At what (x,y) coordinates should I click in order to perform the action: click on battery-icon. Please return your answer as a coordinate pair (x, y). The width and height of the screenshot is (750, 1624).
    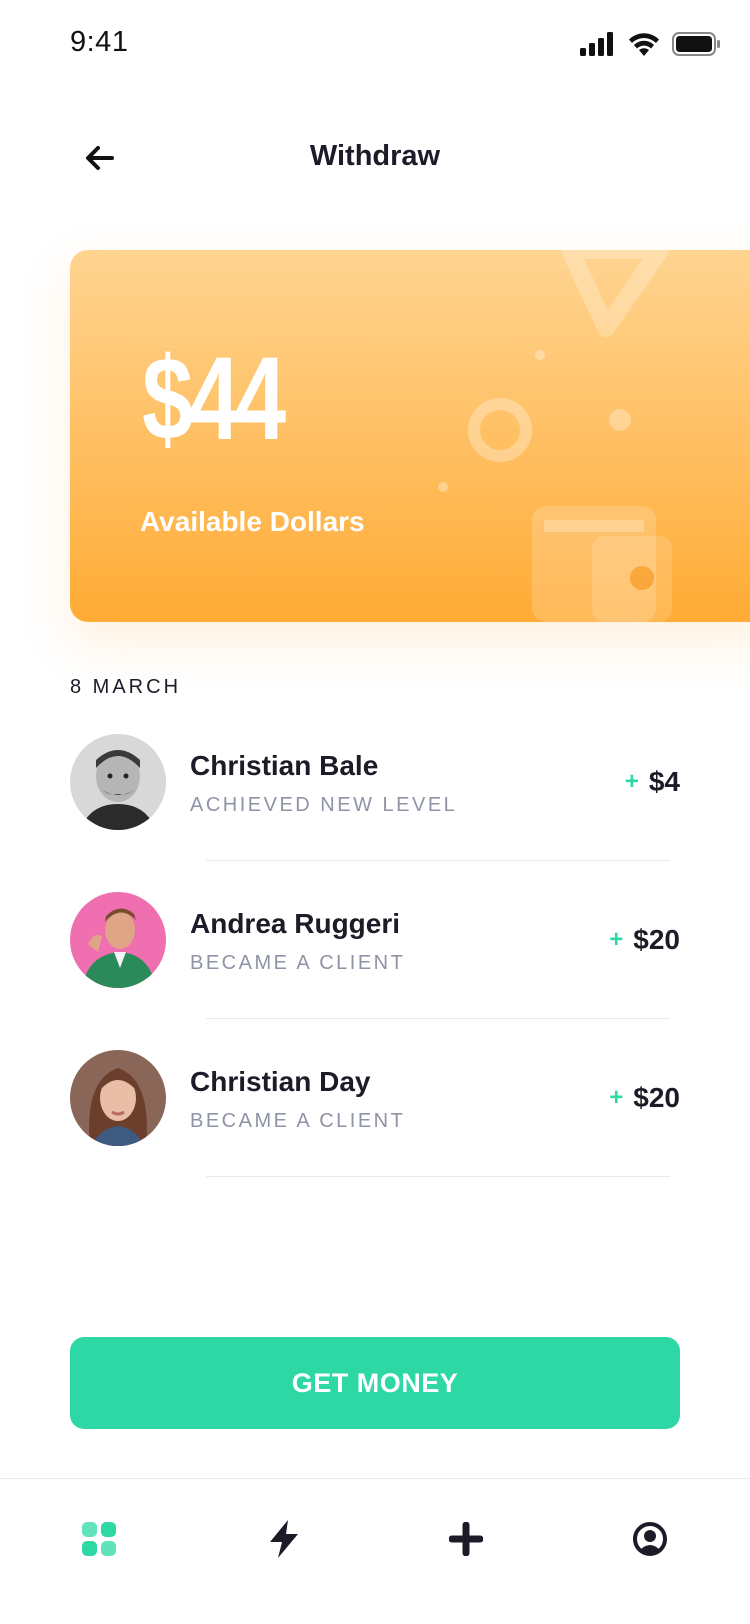
    Looking at the image, I should click on (696, 46).